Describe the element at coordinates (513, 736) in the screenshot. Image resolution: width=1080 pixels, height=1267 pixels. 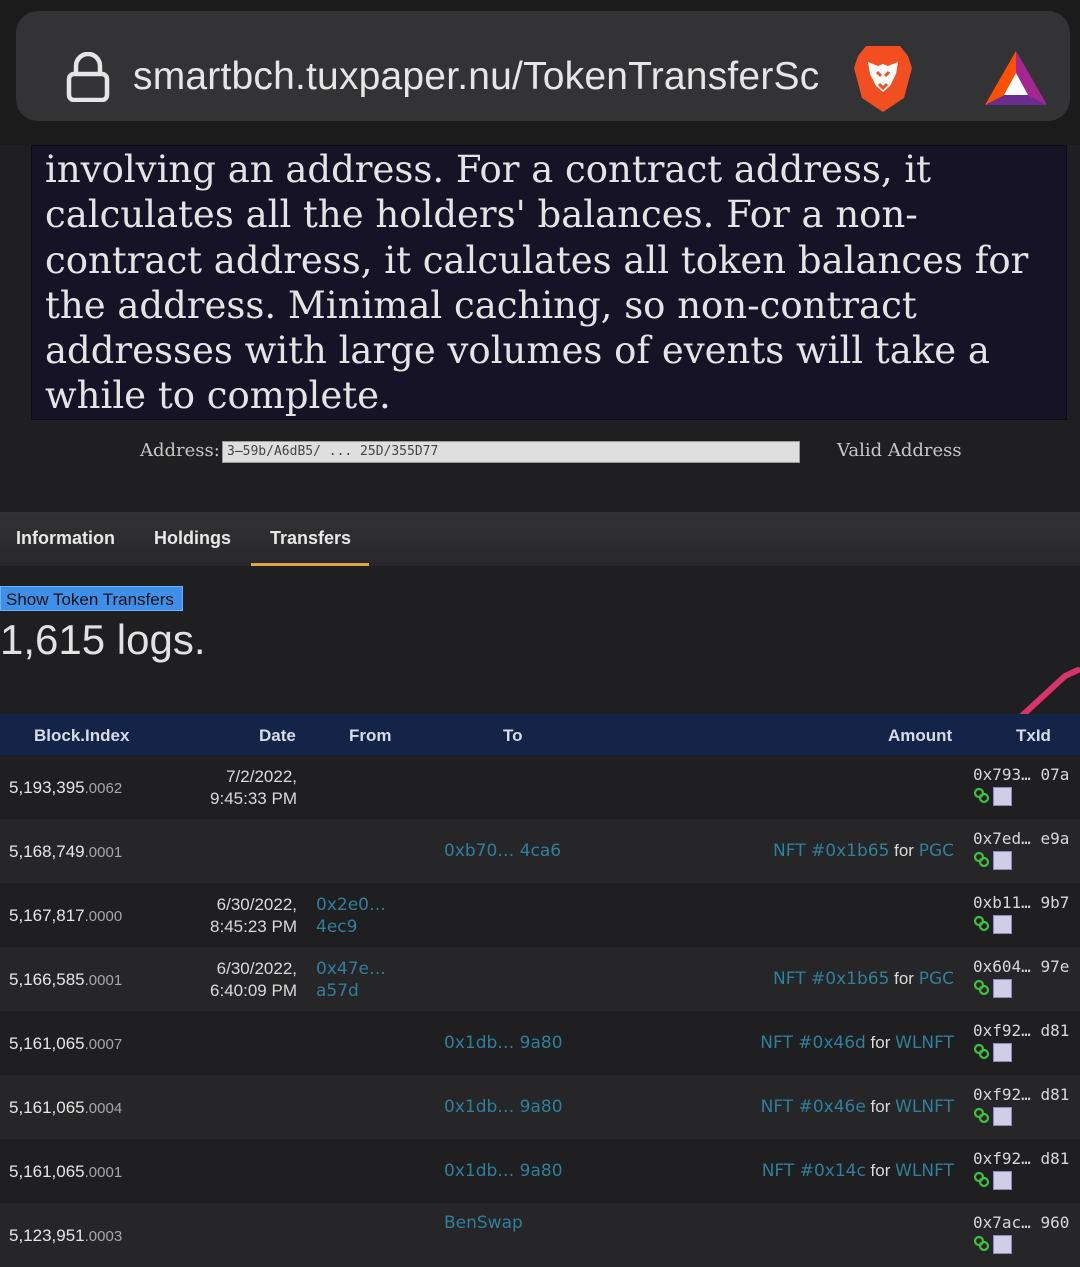
I see `header-to: To` at that location.